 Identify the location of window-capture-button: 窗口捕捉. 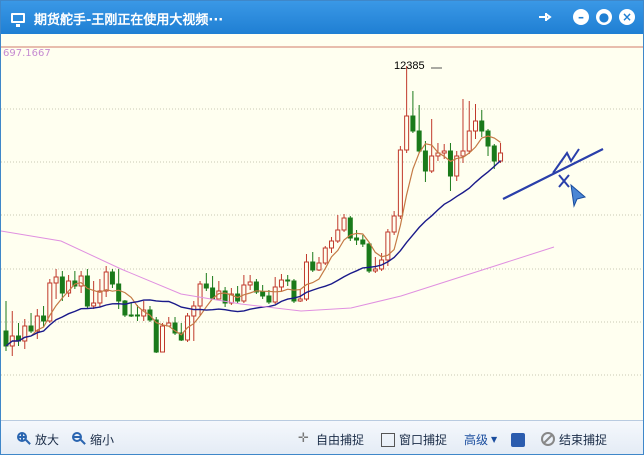
(414, 439).